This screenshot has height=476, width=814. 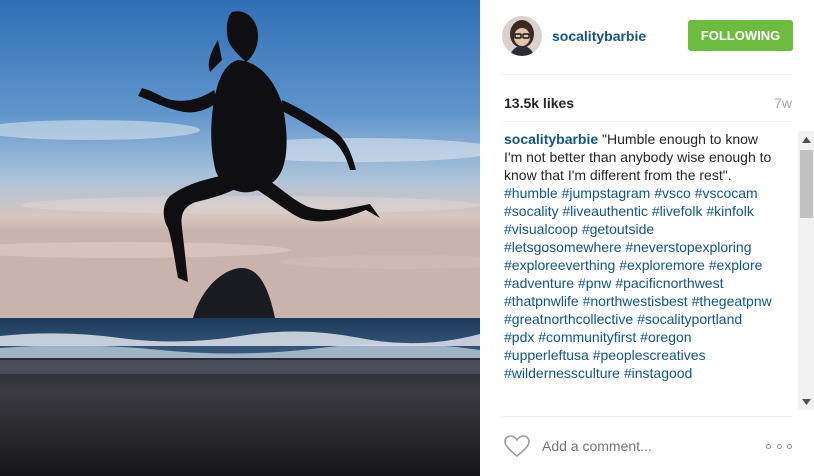 I want to click on hashtag-link: #upperleftusa, so click(x=546, y=355).